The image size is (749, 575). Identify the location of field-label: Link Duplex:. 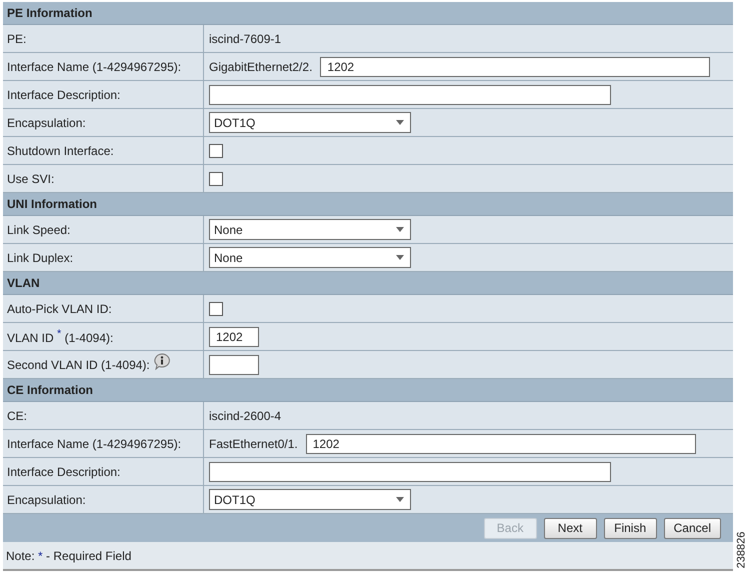
(40, 257).